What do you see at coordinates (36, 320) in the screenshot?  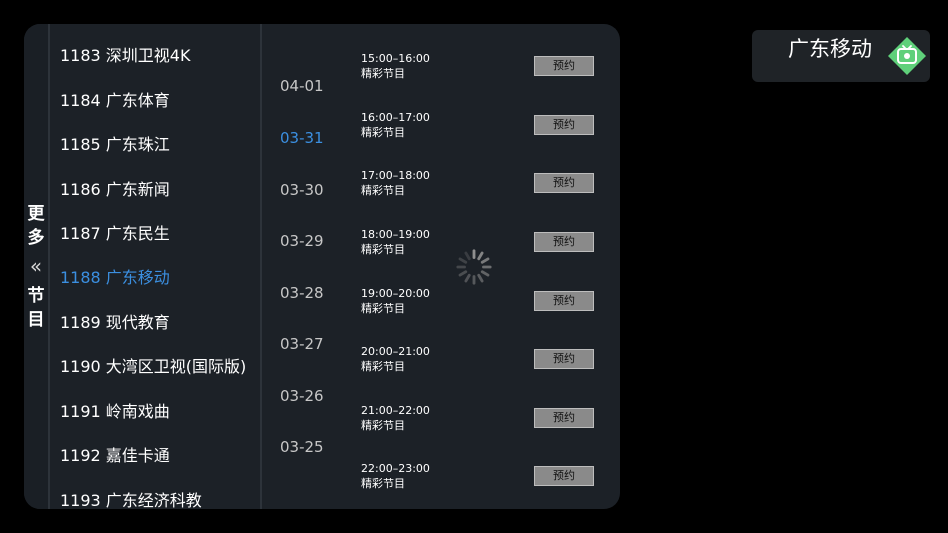 I see `more-tab-char: 目` at bounding box center [36, 320].